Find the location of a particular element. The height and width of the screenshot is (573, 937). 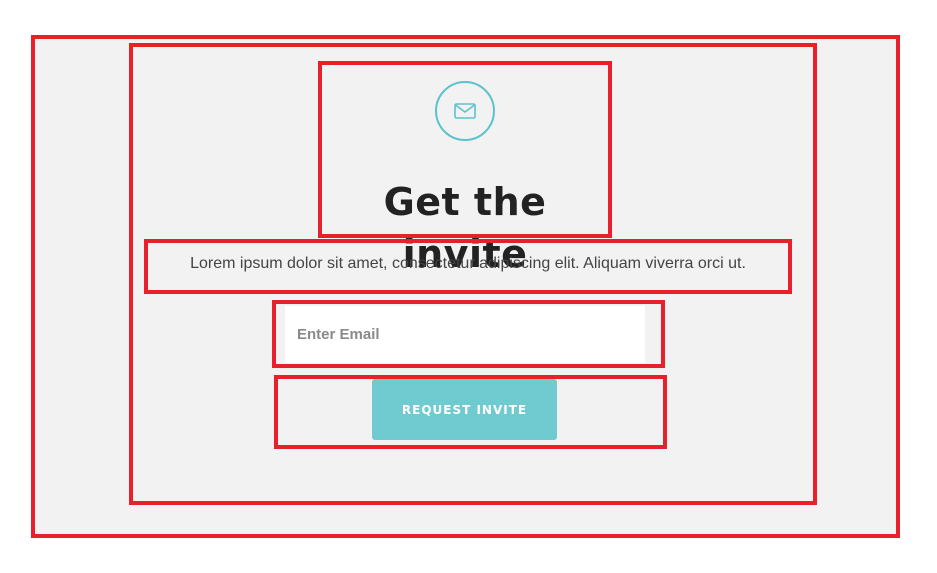

envelope-icon-circle is located at coordinates (465, 111).